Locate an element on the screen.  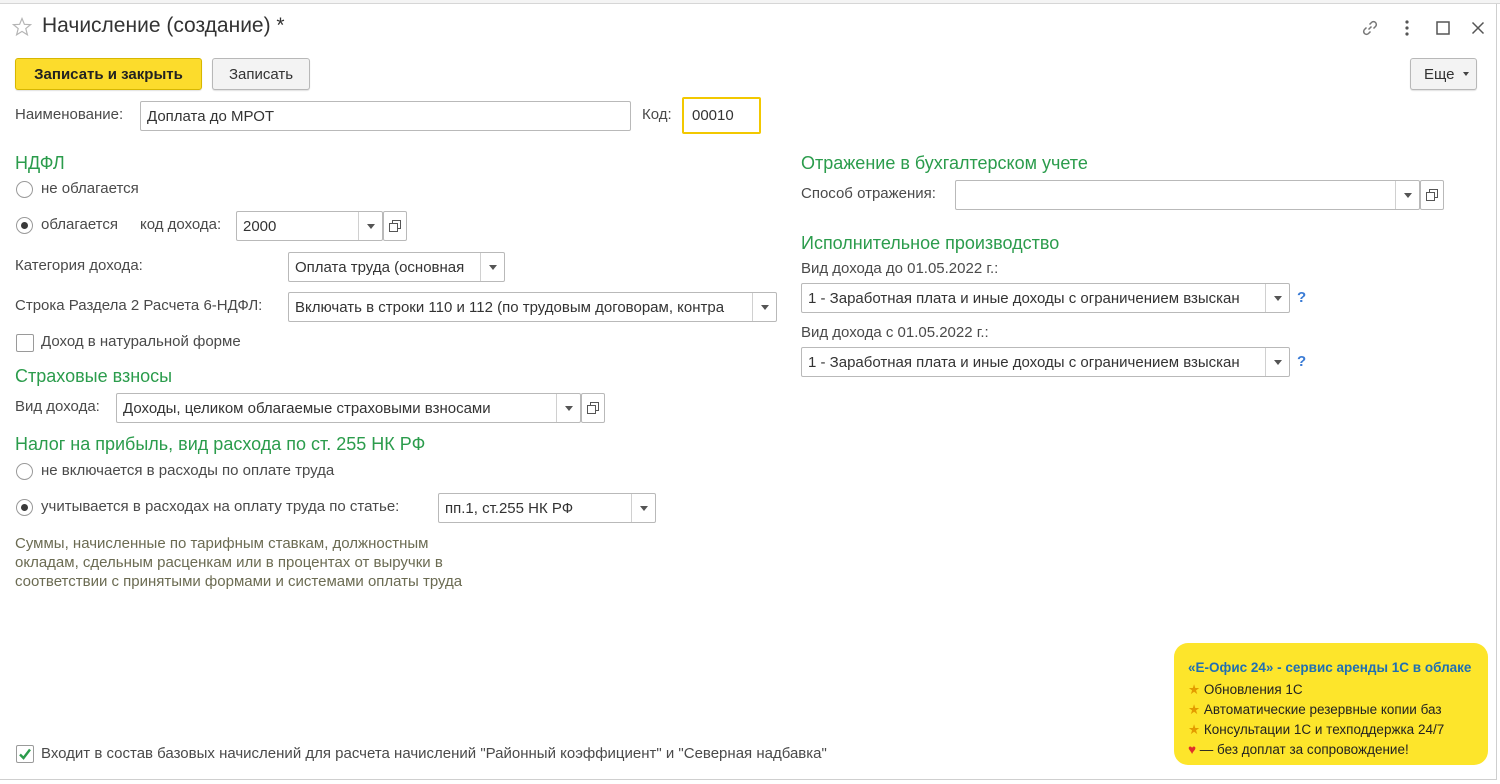
accounting-method-open-button is located at coordinates (1432, 195).